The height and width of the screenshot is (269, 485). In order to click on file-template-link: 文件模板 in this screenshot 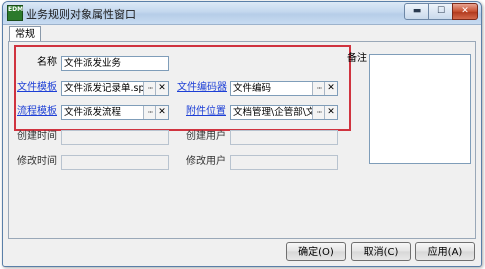, I will do `click(37, 88)`.